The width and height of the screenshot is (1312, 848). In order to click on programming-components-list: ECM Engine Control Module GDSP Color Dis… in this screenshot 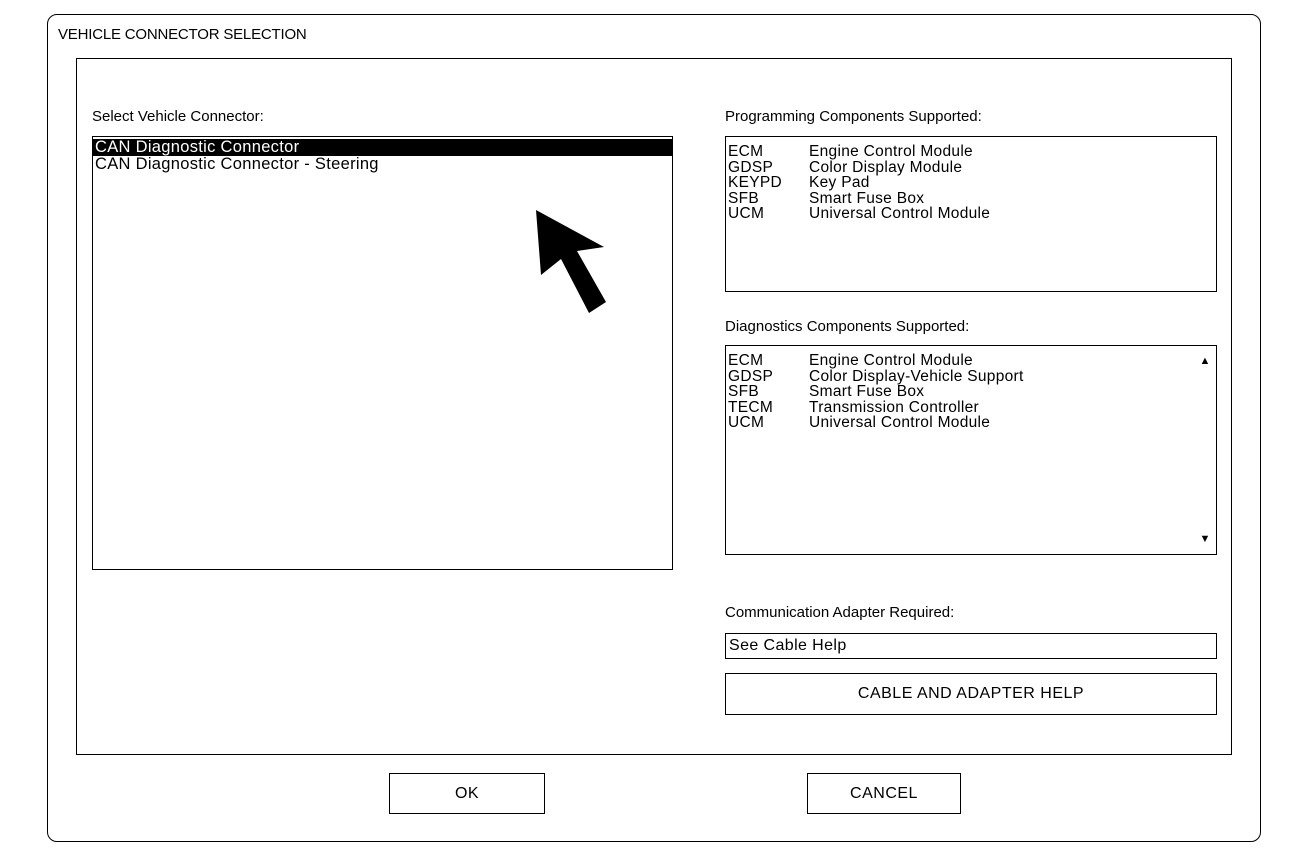, I will do `click(971, 214)`.